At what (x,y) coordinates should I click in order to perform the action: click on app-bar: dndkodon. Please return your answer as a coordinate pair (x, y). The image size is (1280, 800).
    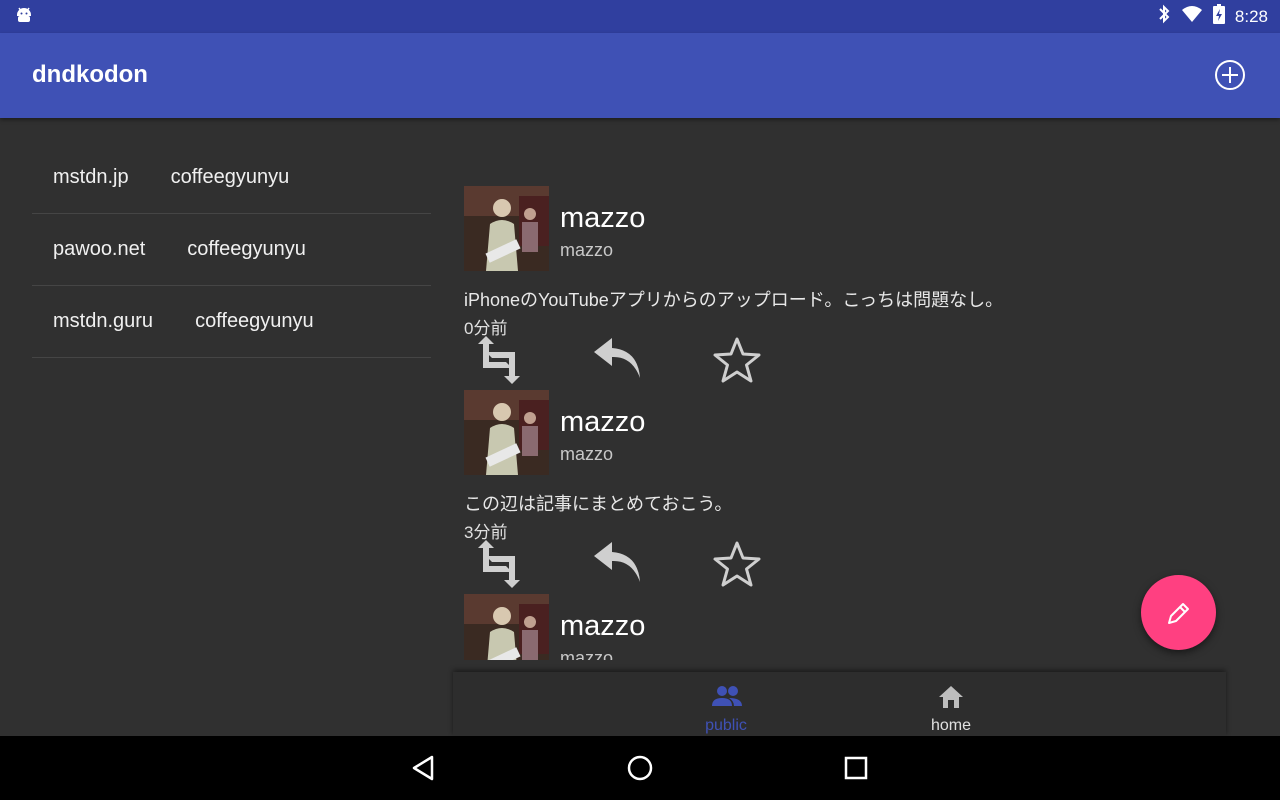
    Looking at the image, I should click on (640, 75).